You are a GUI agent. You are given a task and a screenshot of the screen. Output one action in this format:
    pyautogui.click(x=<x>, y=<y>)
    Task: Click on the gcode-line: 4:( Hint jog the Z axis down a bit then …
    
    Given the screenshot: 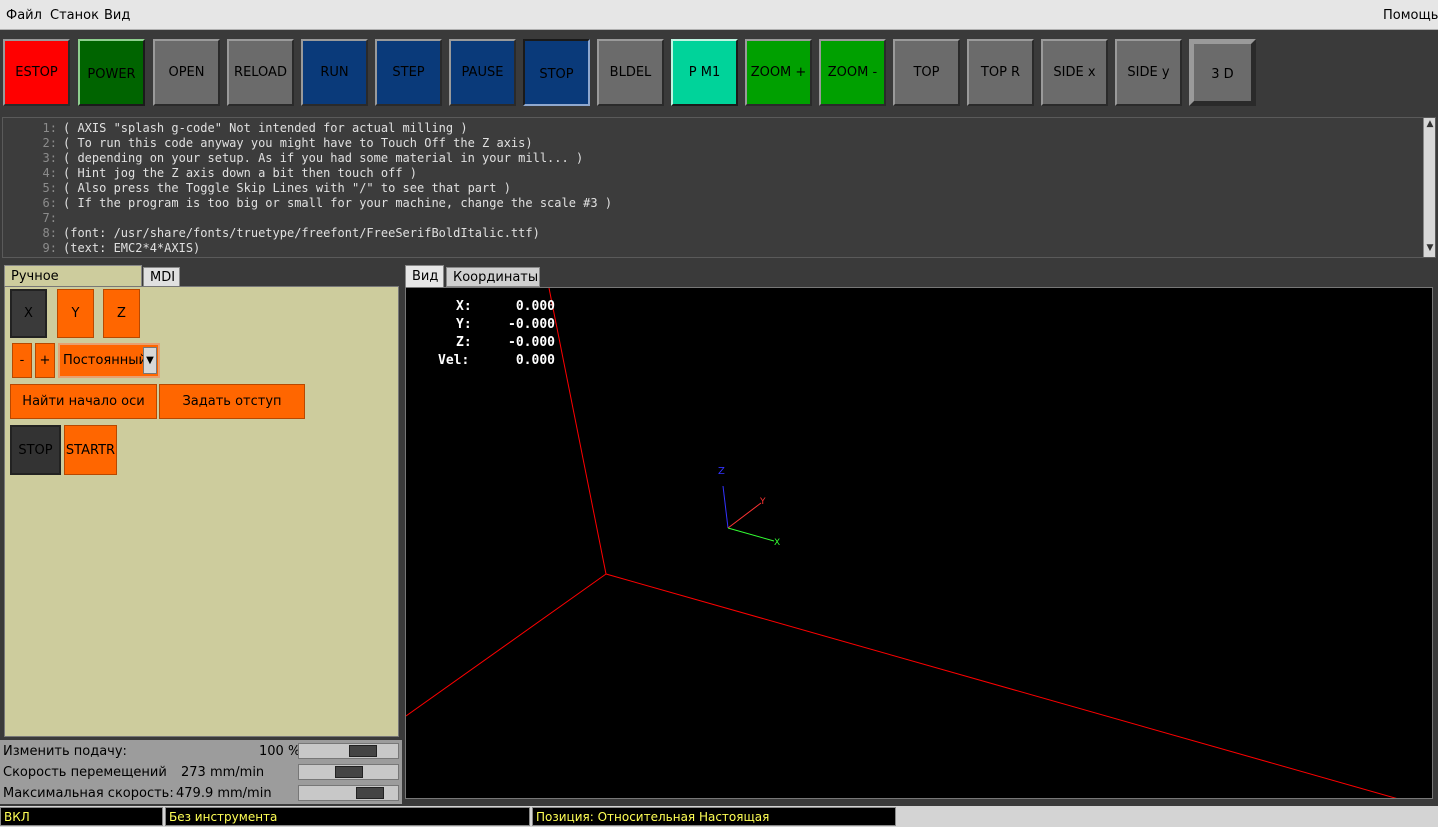 What is the action you would take?
    pyautogui.click(x=210, y=173)
    